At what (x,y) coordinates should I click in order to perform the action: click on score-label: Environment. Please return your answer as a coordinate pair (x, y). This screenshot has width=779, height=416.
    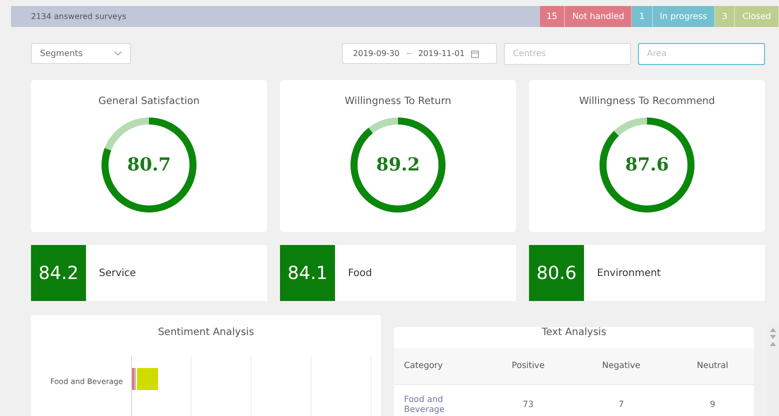
    Looking at the image, I should click on (629, 273).